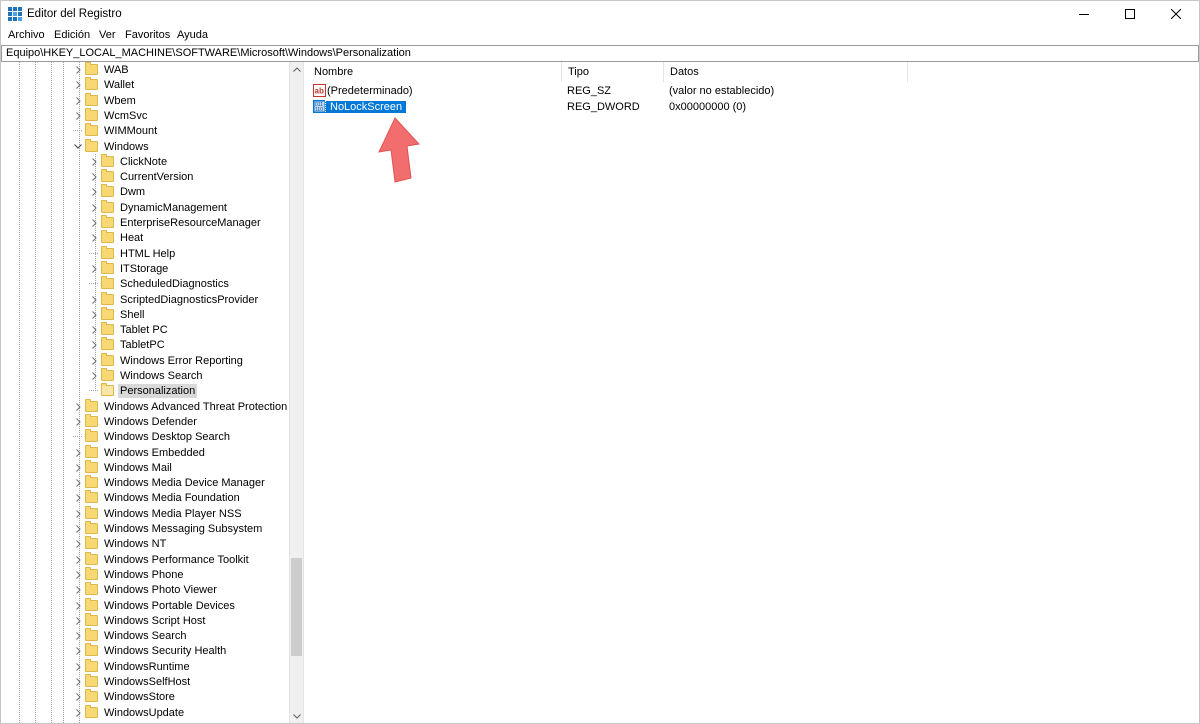 This screenshot has height=724, width=1200. What do you see at coordinates (435, 72) in the screenshot?
I see `column-header-name: Nombre` at bounding box center [435, 72].